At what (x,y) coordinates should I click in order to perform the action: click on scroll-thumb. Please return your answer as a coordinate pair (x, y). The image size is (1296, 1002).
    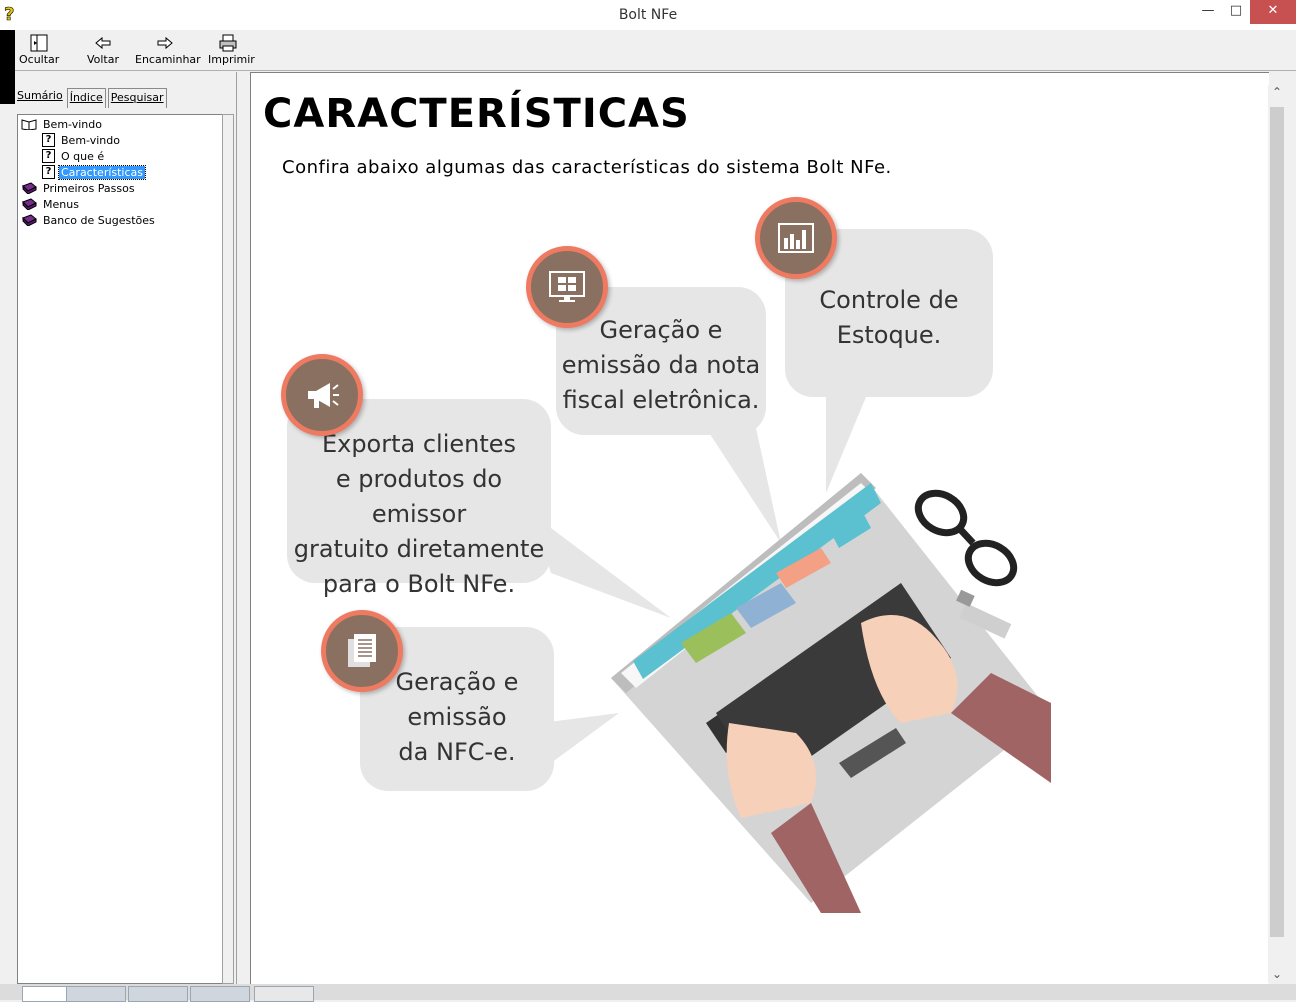
    Looking at the image, I should click on (1277, 522).